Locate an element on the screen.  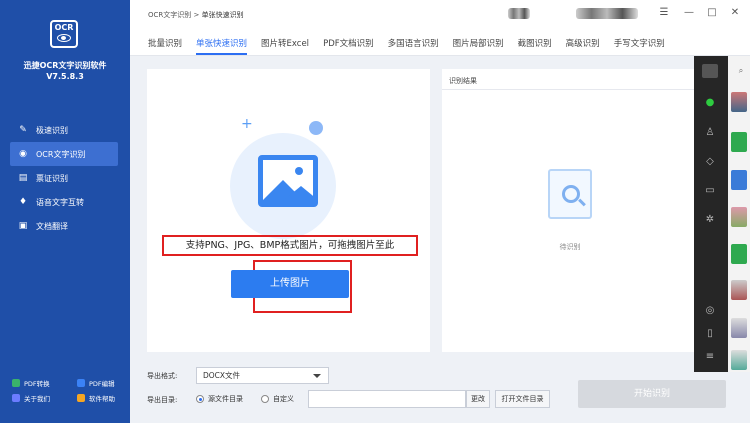
search-icon: ⌕ is located at coordinates (741, 73).